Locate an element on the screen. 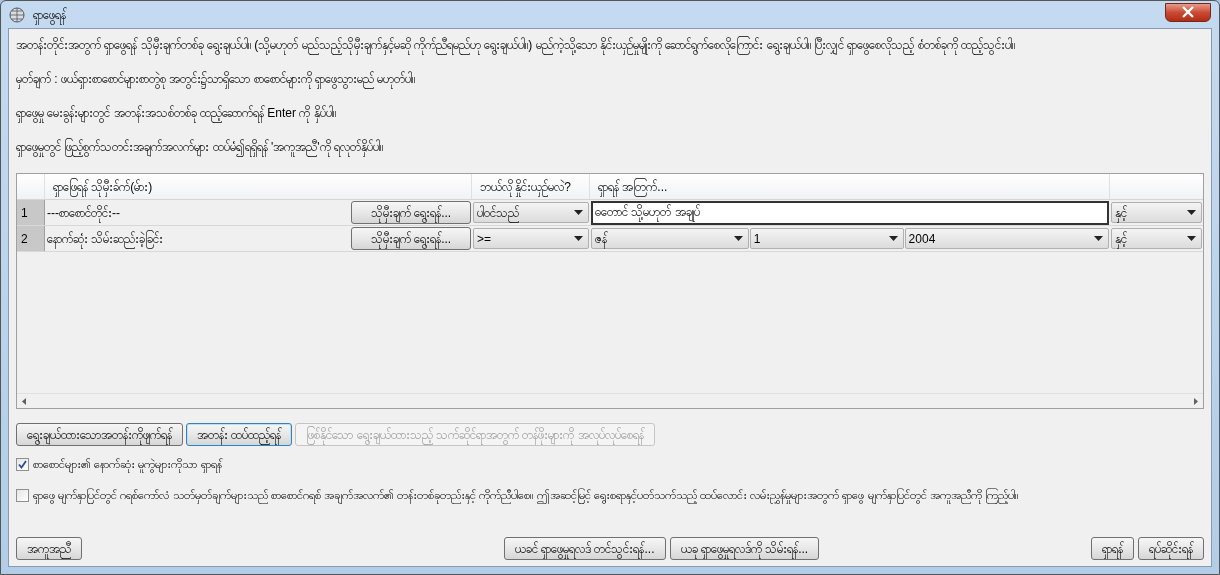 The width and height of the screenshot is (1220, 575). dropdown: >= is located at coordinates (531, 238).